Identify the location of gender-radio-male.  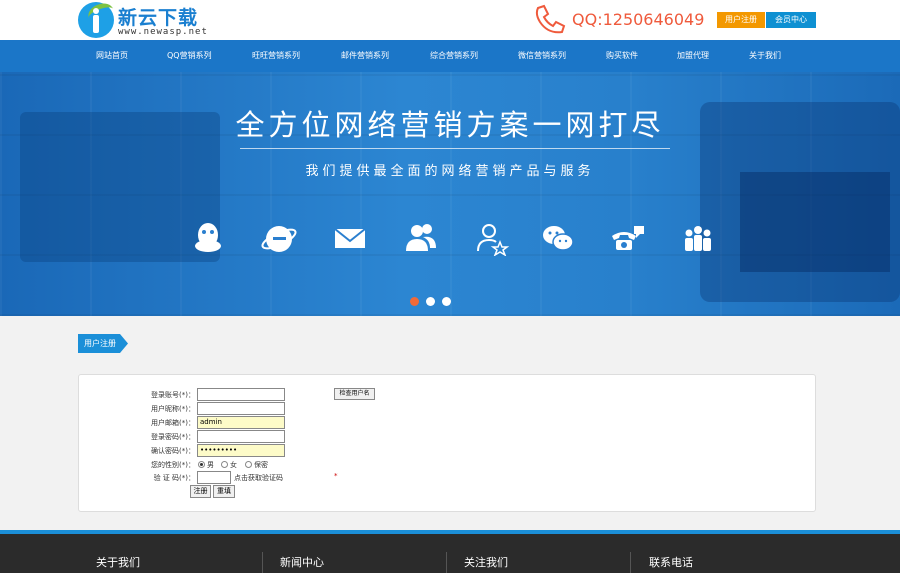
(201, 464).